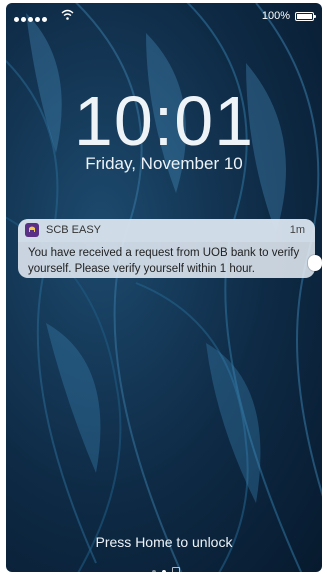 This screenshot has height=575, width=327. What do you see at coordinates (315, 263) in the screenshot?
I see `notification-swipe-handle` at bounding box center [315, 263].